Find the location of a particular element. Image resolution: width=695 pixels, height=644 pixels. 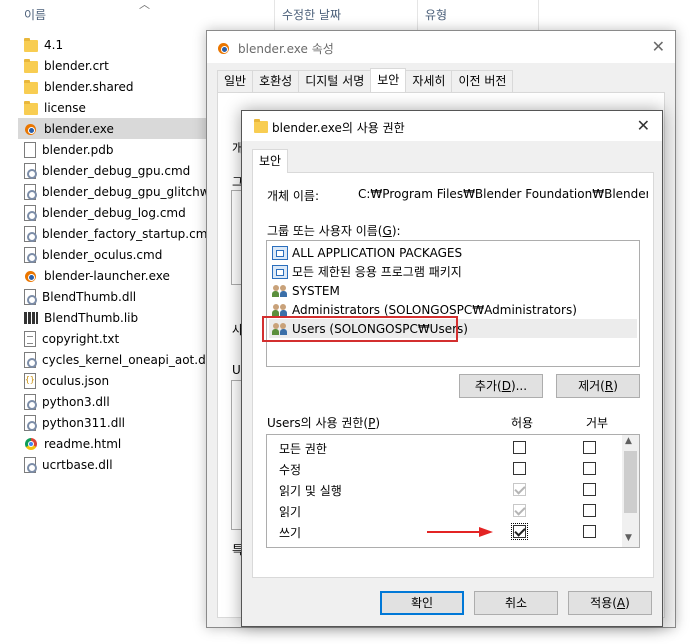

file-item: oculus.json is located at coordinates (113, 380).